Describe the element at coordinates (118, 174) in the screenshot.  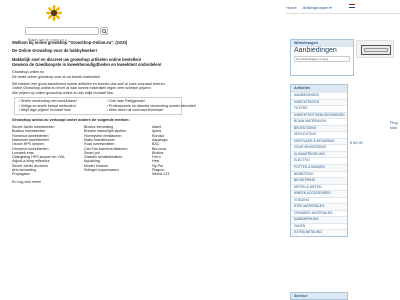
I see `brand-link` at that location.